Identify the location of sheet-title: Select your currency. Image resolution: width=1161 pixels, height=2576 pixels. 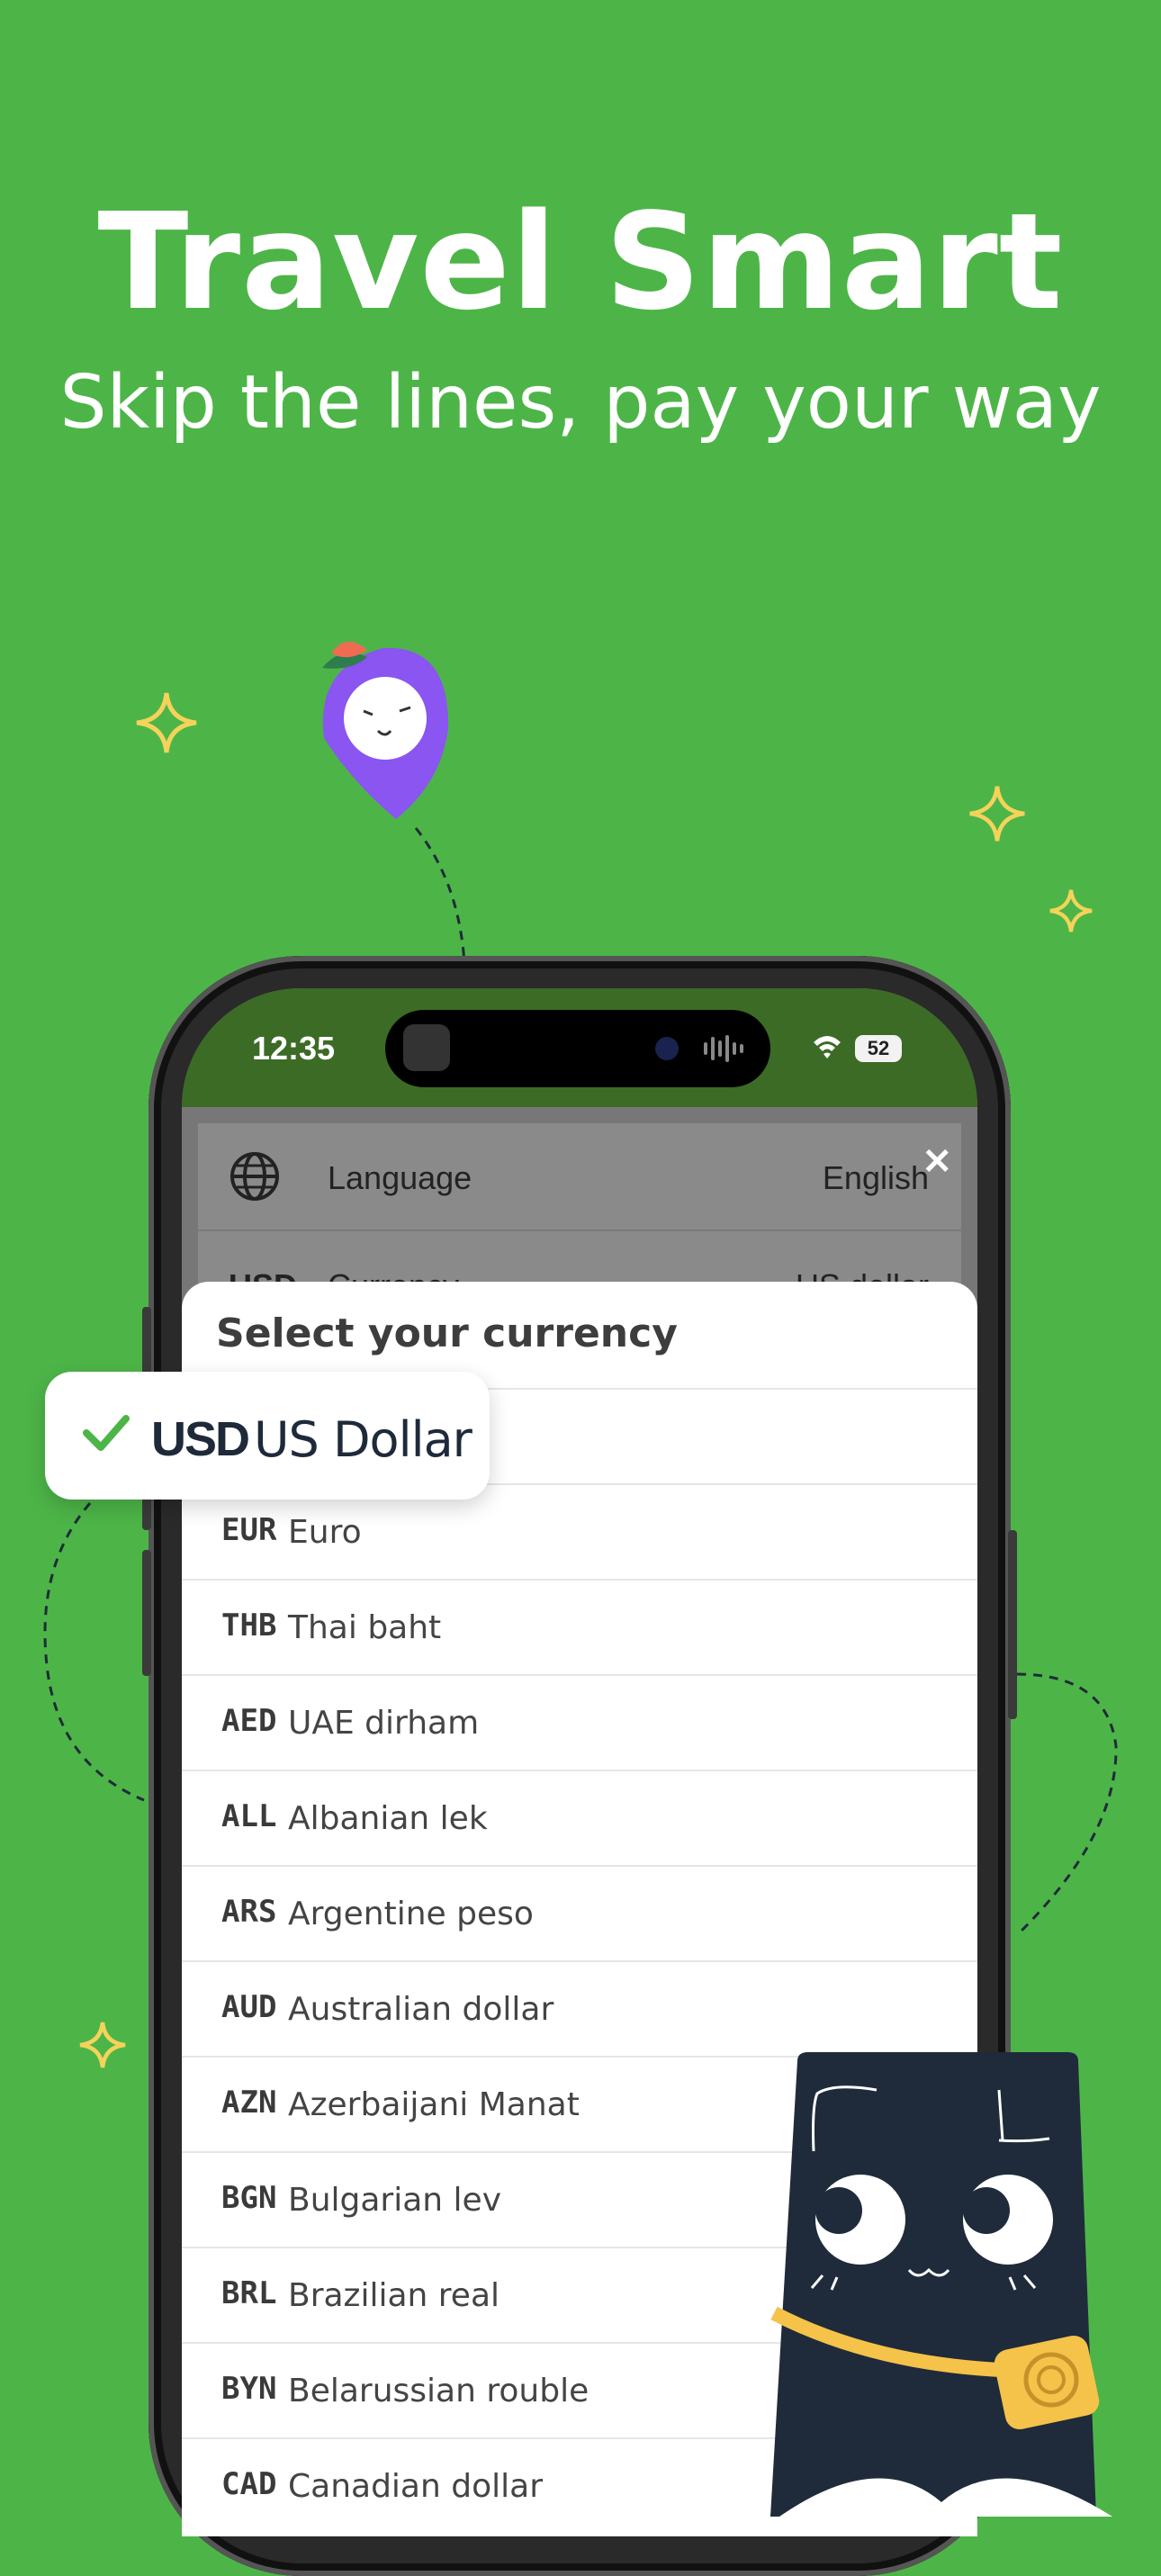
(447, 1333).